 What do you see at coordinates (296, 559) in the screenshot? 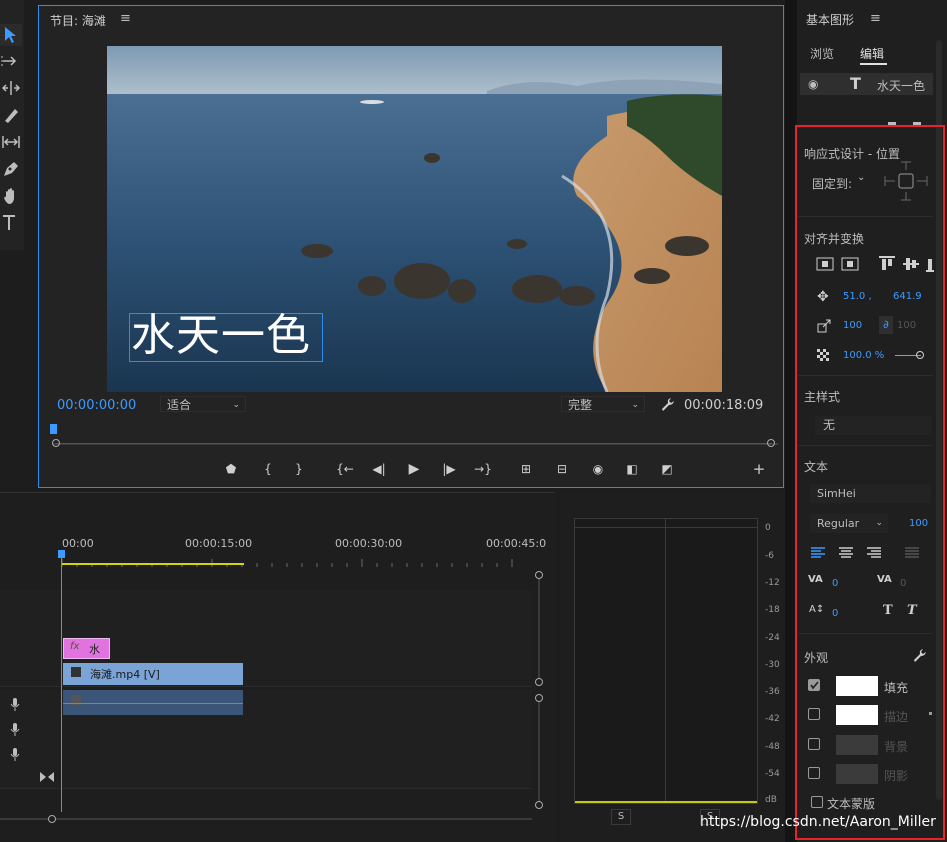
I see `timeline-ruler-ticks` at bounding box center [296, 559].